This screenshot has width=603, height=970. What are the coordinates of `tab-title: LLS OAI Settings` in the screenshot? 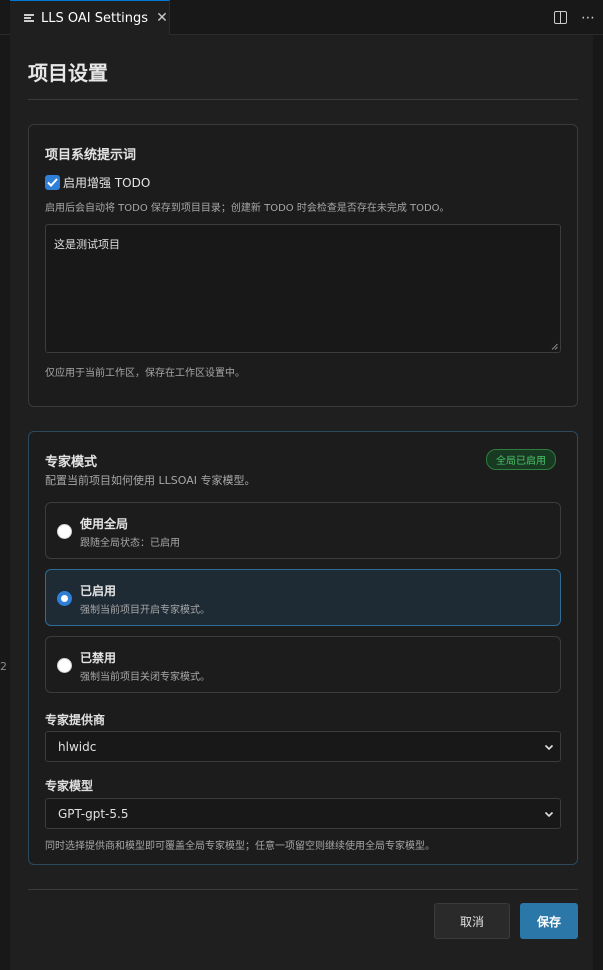 It's located at (95, 18).